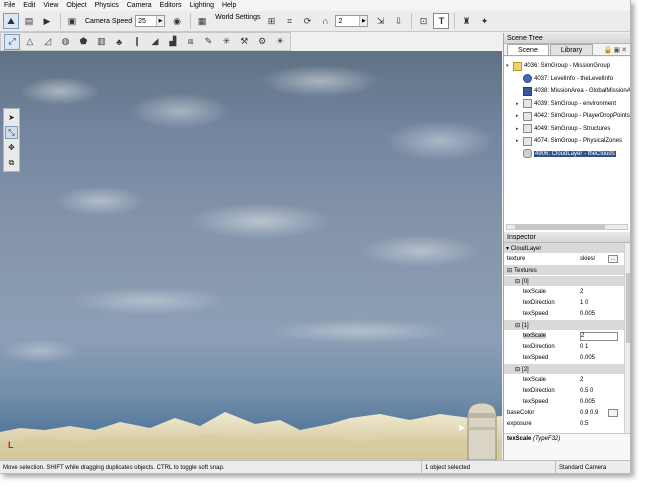  What do you see at coordinates (564, 303) in the screenshot?
I see `inspector-field: texDirection 1 0` at bounding box center [564, 303].